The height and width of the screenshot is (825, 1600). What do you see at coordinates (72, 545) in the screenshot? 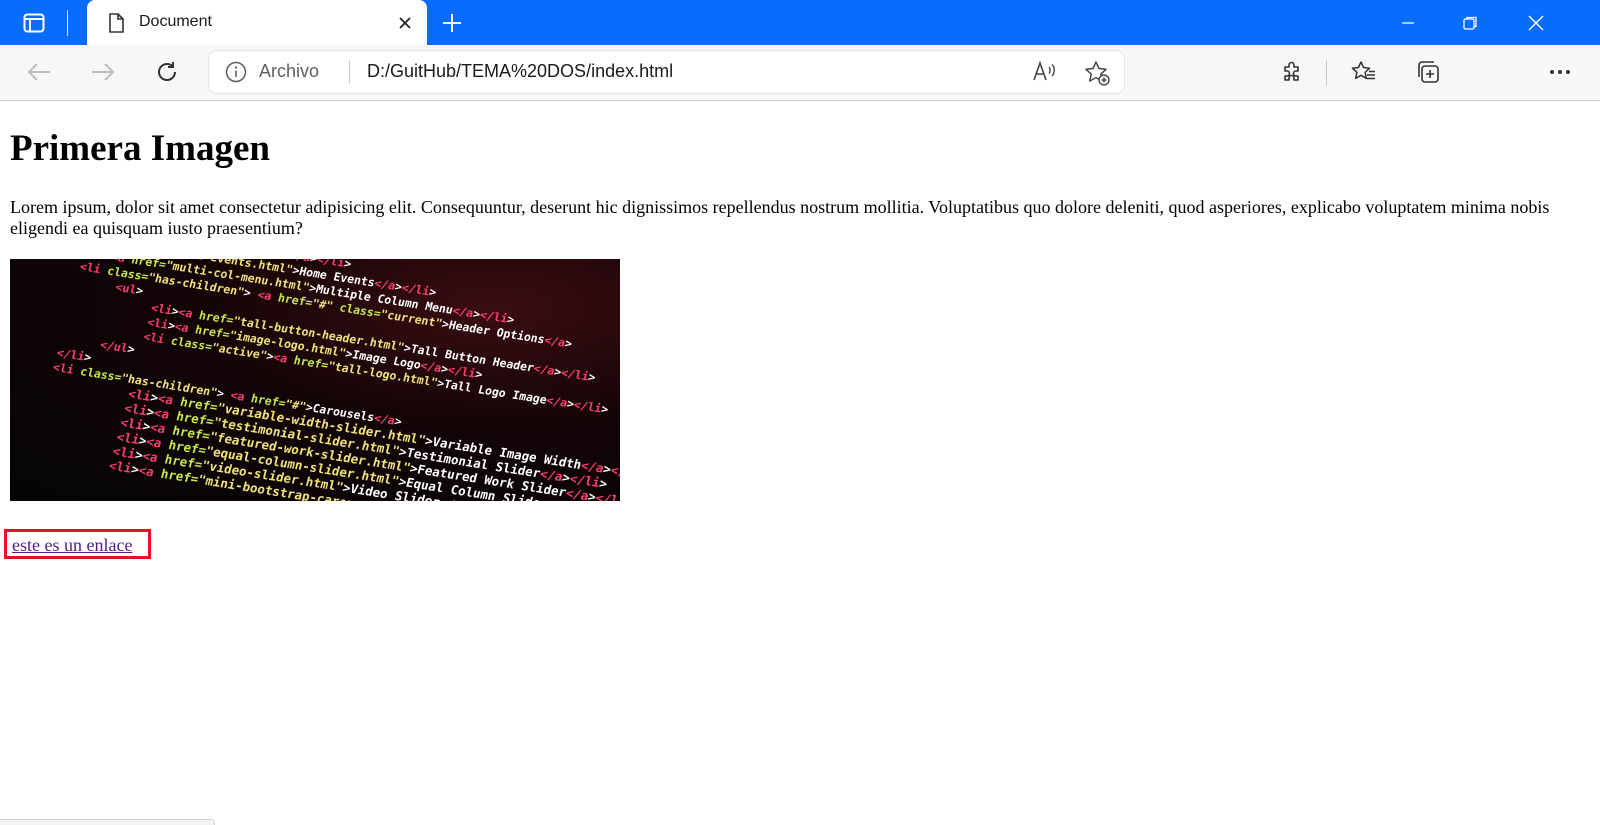
I see `example-link: este es un enlace` at bounding box center [72, 545].